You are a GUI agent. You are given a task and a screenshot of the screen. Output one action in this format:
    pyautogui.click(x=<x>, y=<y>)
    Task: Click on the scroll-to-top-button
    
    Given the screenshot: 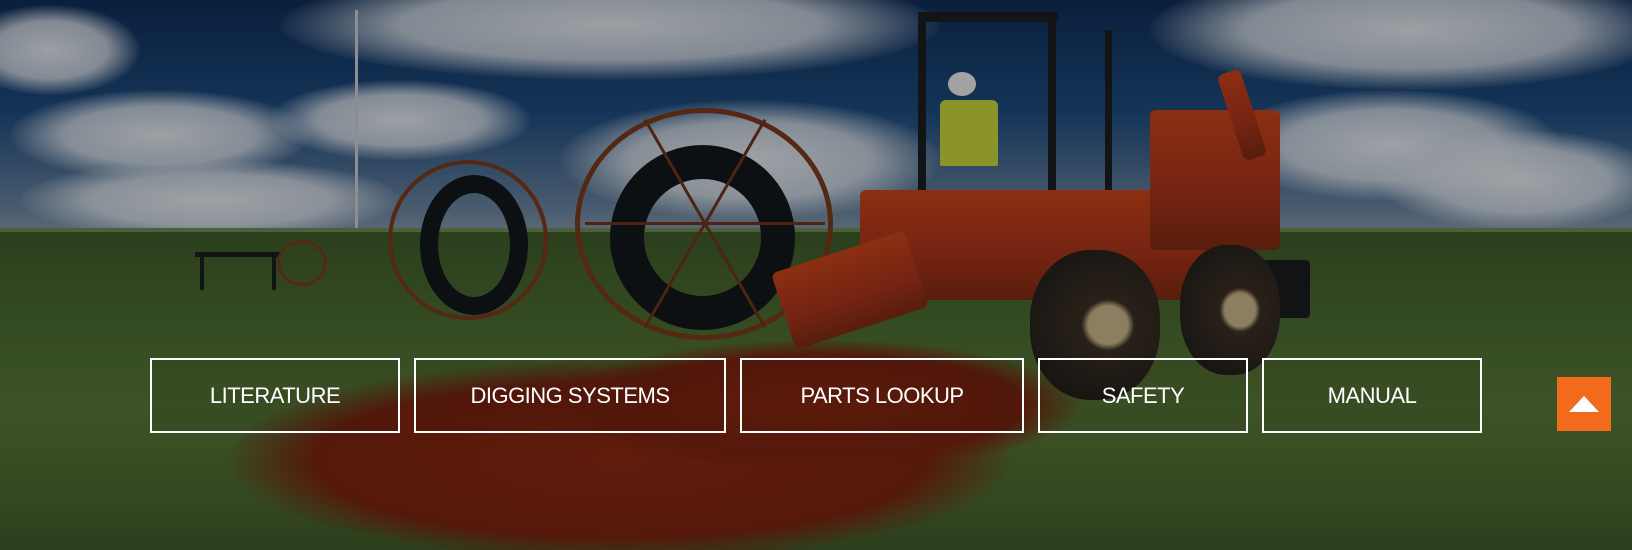 What is the action you would take?
    pyautogui.click(x=1584, y=404)
    